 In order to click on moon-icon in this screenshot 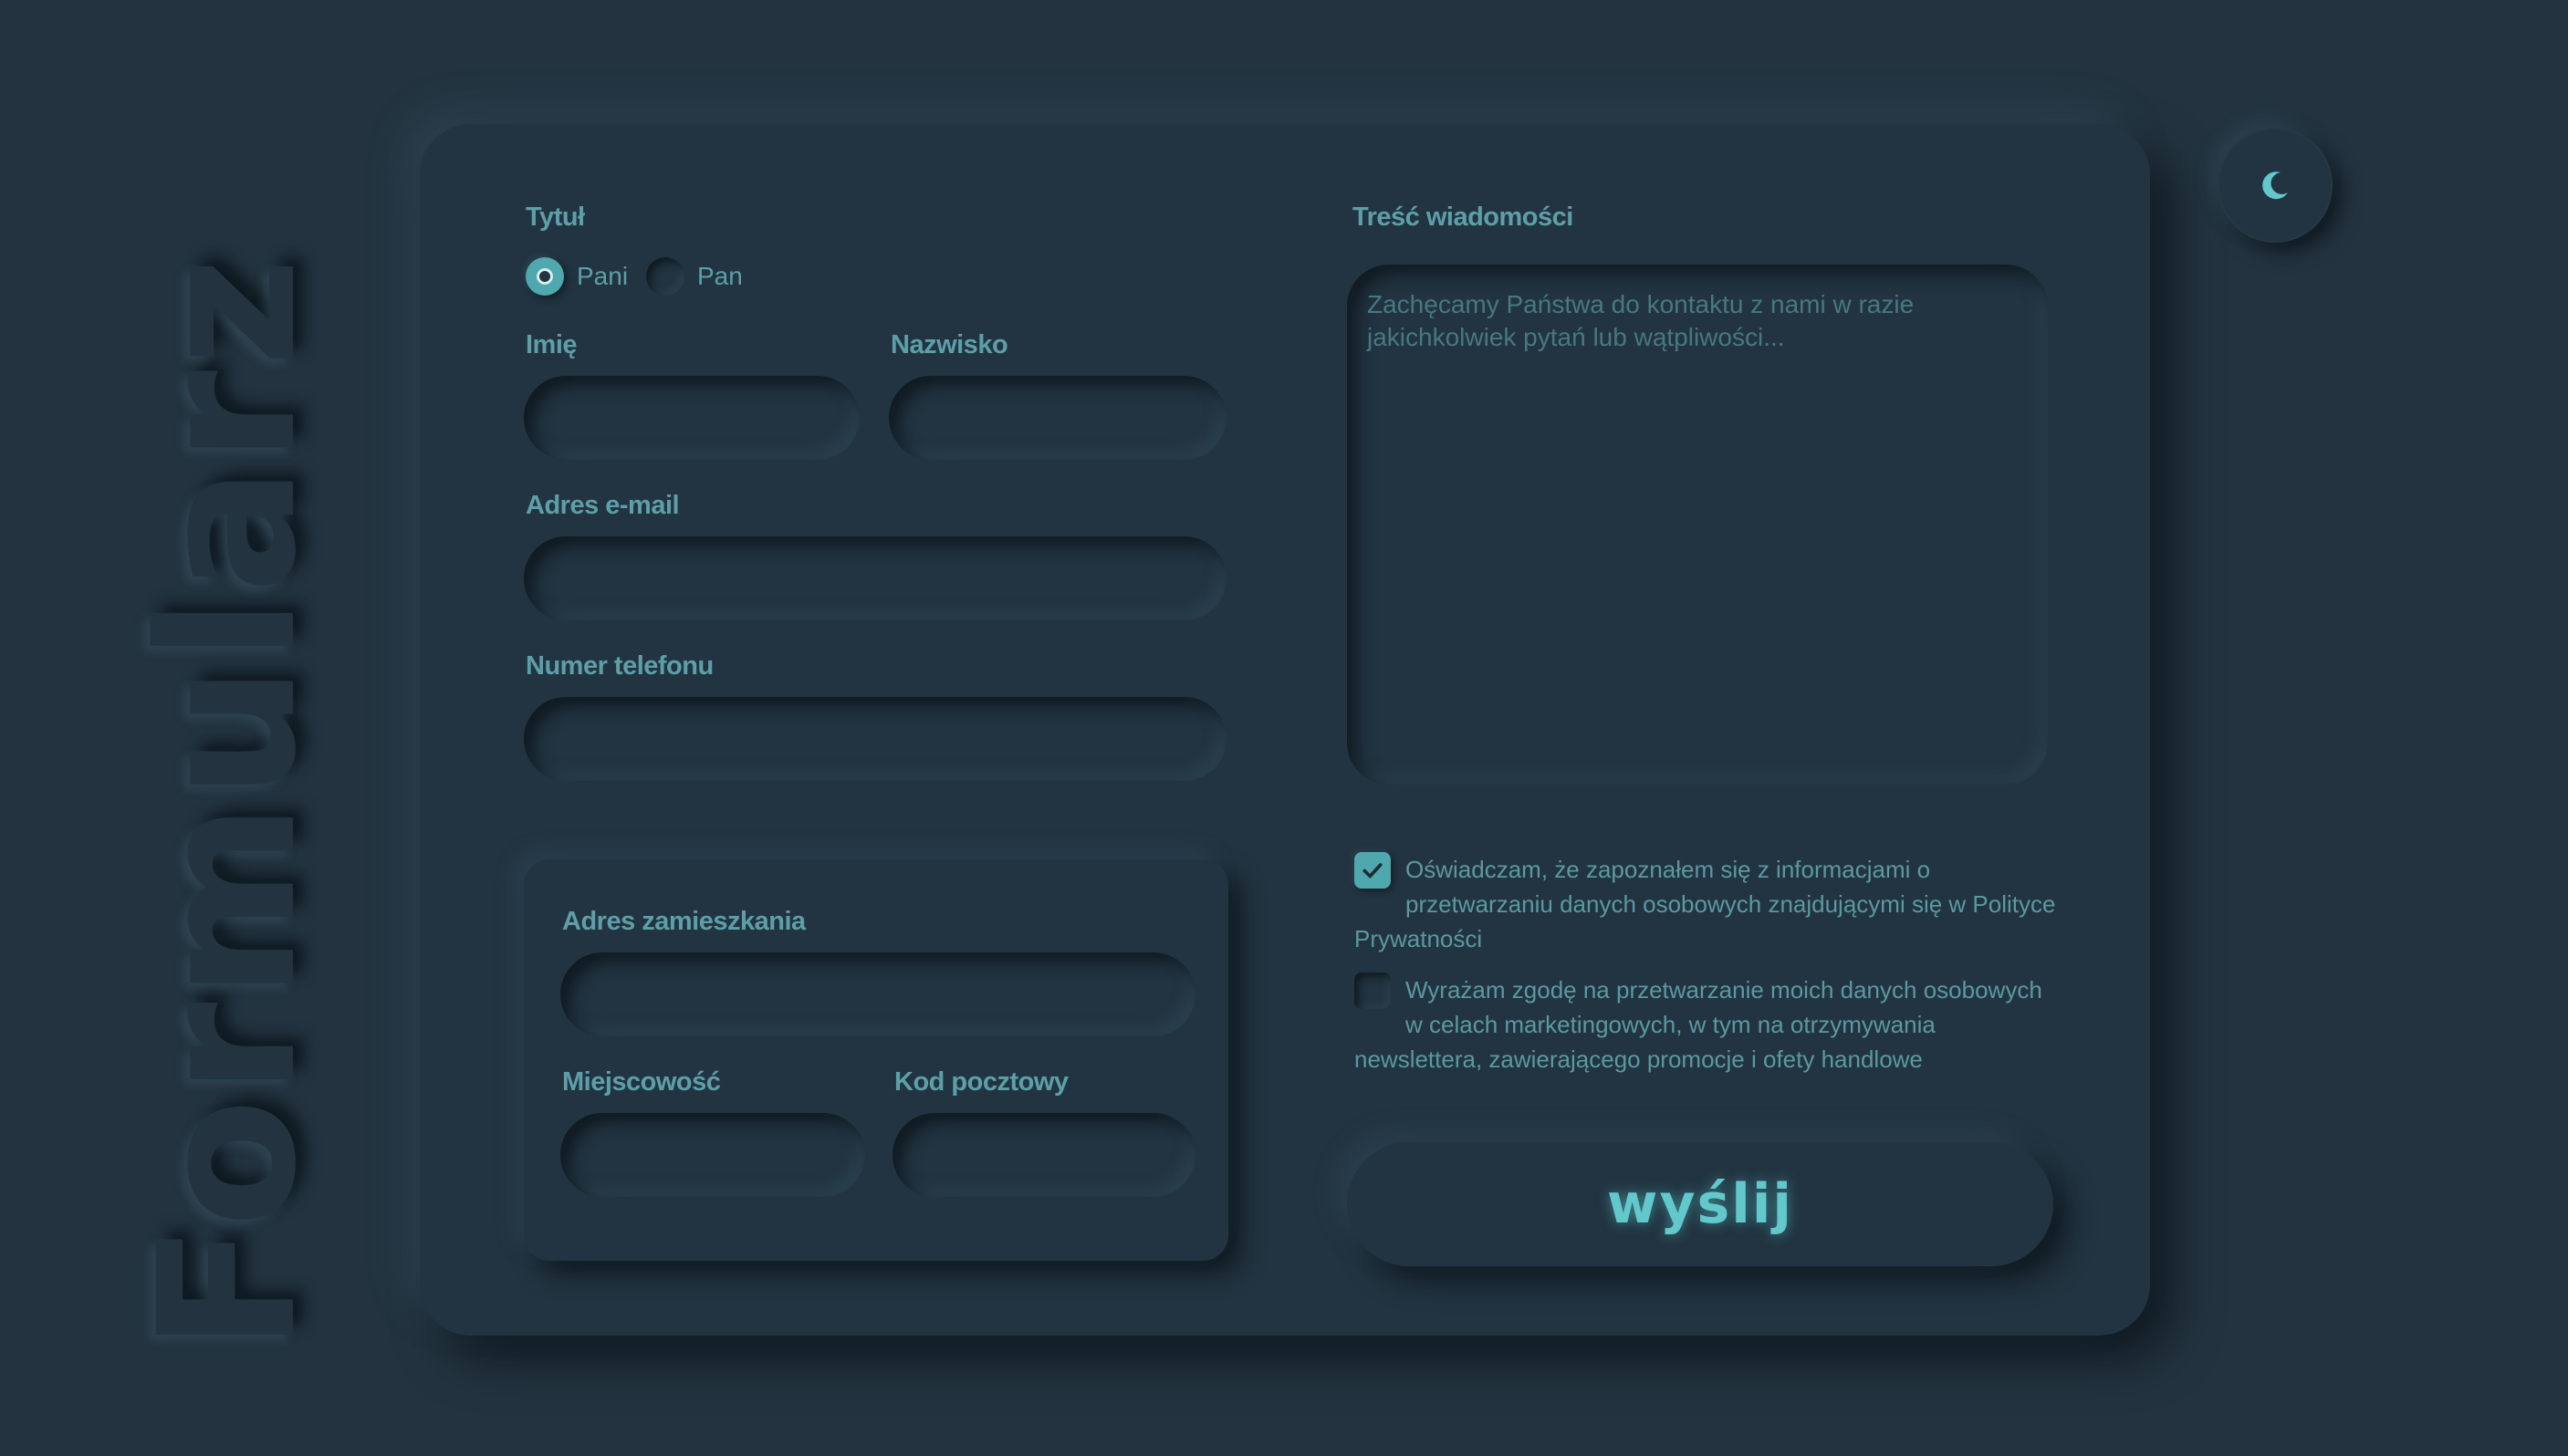, I will do `click(2275, 186)`.